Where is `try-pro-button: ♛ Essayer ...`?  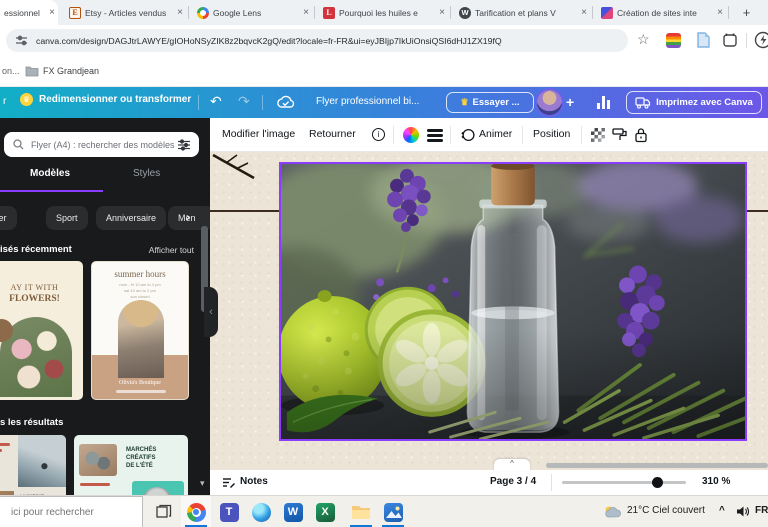
try-pro-button: ♛ Essayer ... is located at coordinates (490, 102).